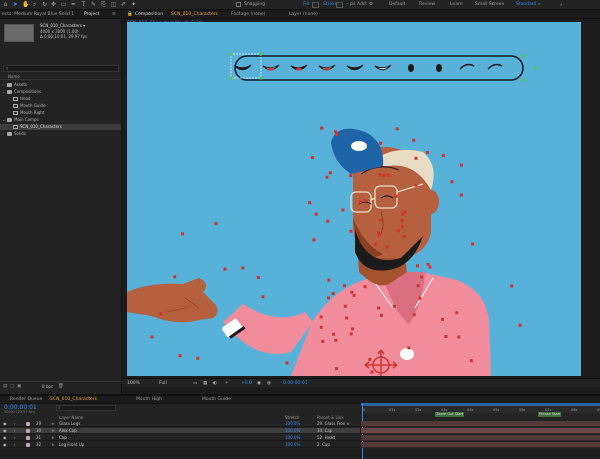 The width and height of the screenshot is (600, 459). What do you see at coordinates (216, 399) in the screenshot?
I see `tab-mouth-guide: Mouth Guide` at bounding box center [216, 399].